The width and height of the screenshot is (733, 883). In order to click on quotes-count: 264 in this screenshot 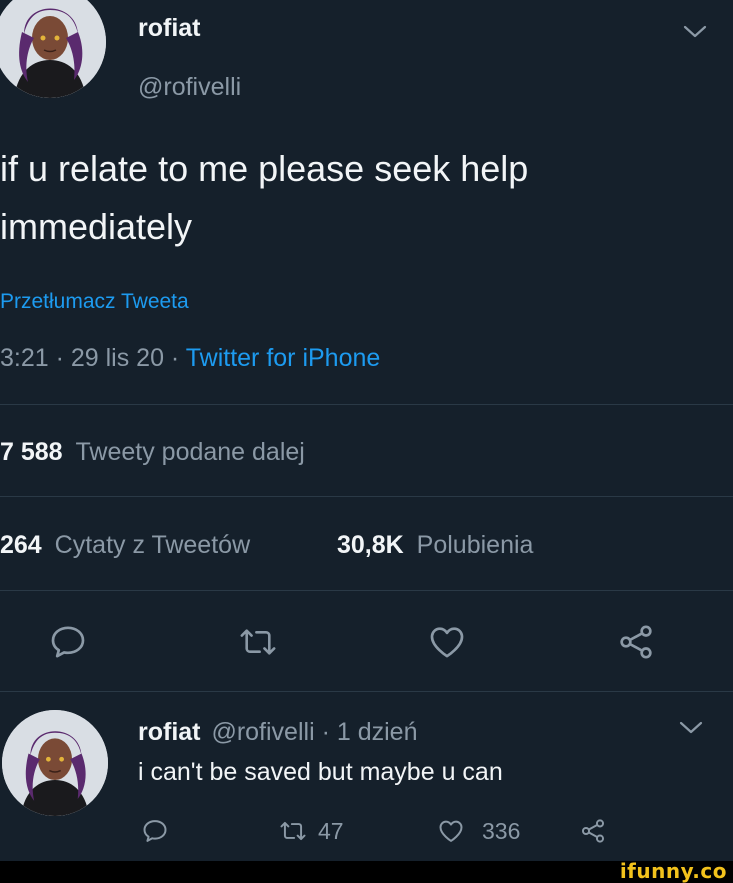, I will do `click(21, 545)`.